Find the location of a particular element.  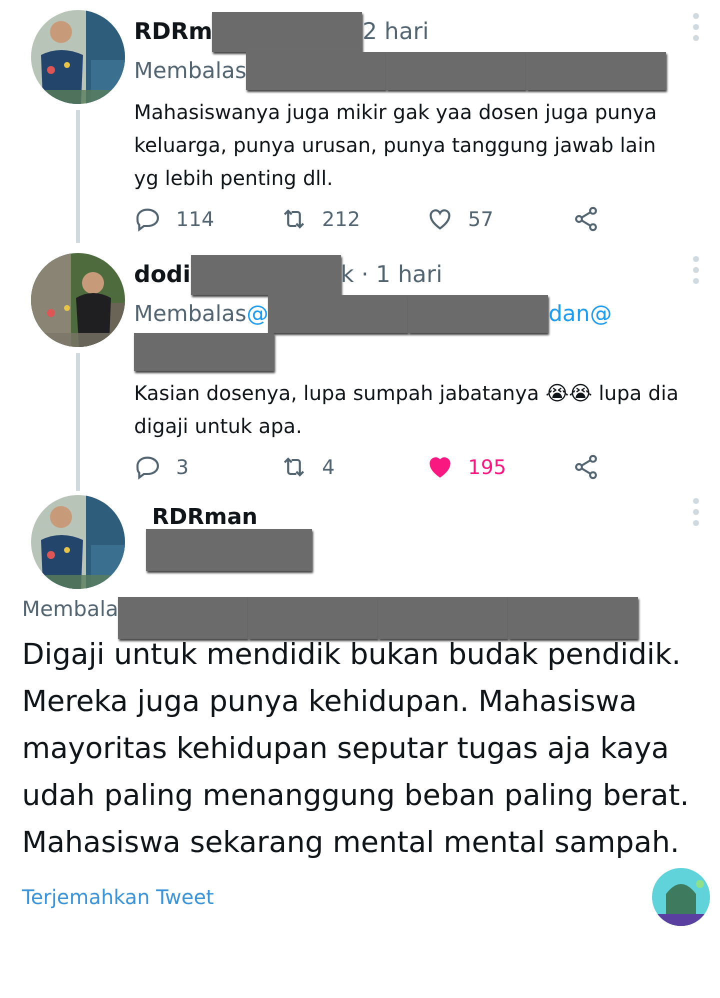

tweet-text: Mahasiswanya juga mikir gak yaa dosen juga punya keluarga, punya urusan, punya tanggung jawab lain yg lebih penting dll. is located at coordinates (396, 145).